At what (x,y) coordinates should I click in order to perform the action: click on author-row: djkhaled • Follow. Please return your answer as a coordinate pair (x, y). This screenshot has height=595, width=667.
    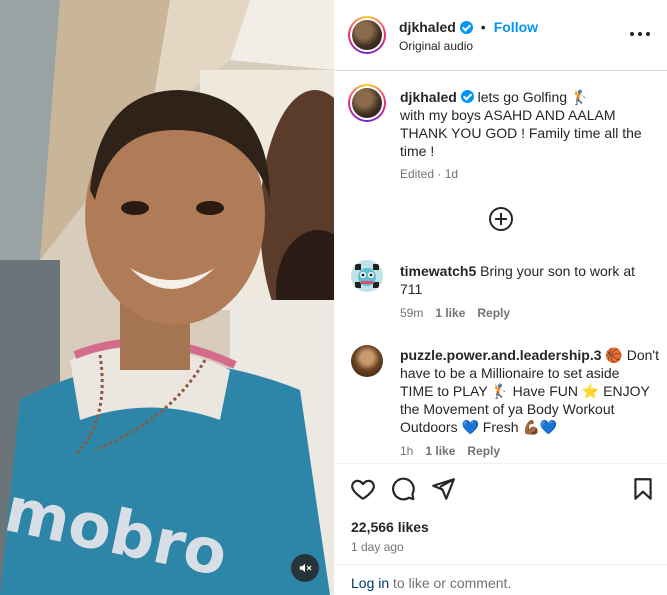
    Looking at the image, I should click on (468, 27).